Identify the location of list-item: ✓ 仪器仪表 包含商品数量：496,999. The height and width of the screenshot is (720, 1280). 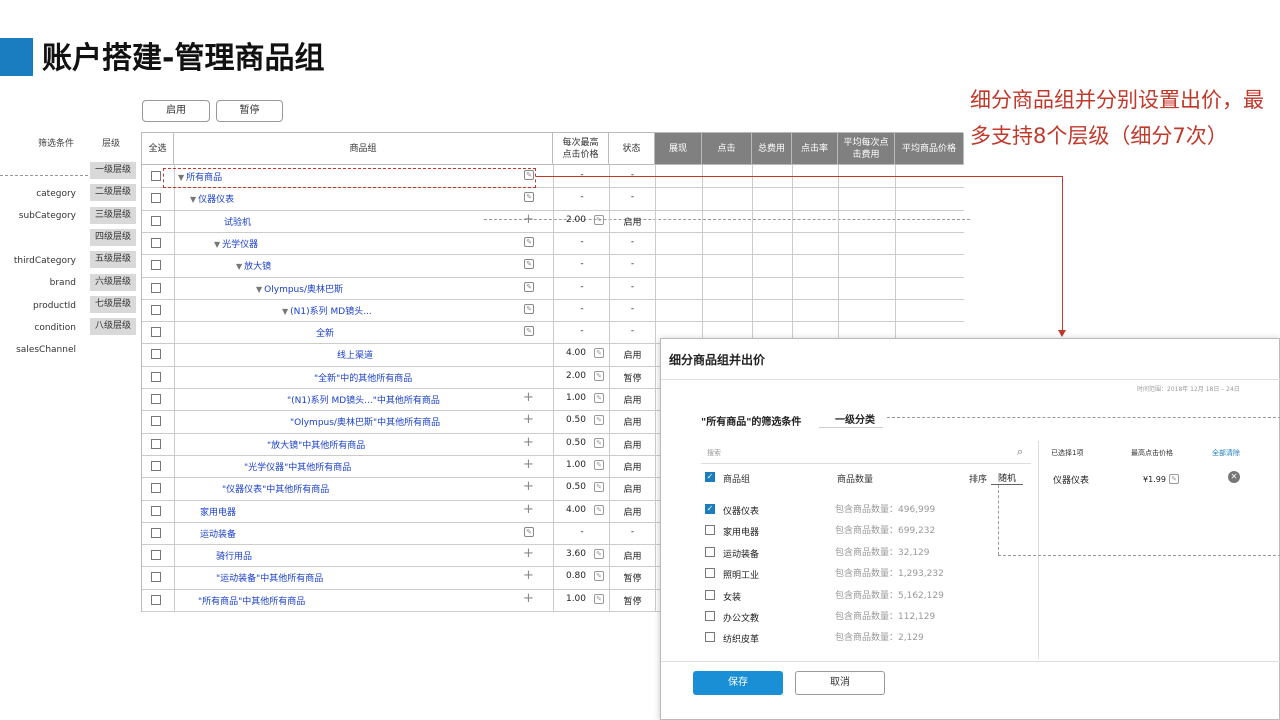
(870, 512).